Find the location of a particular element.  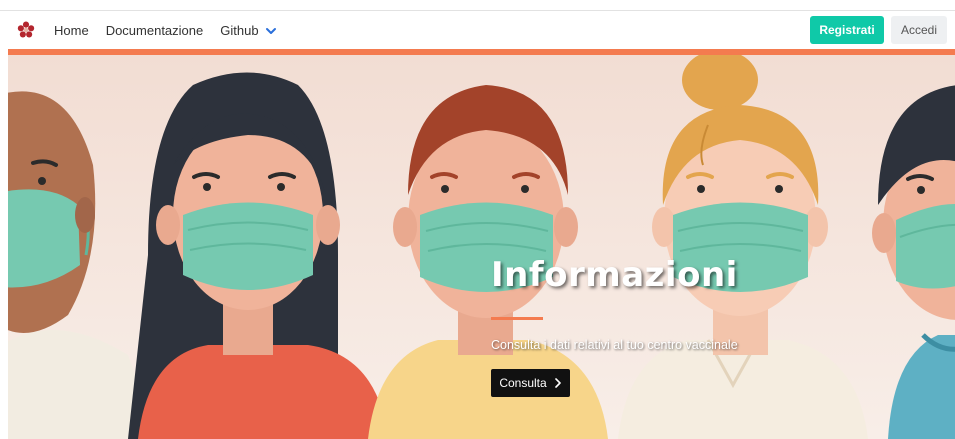

nav-link-home: Home is located at coordinates (71, 30).